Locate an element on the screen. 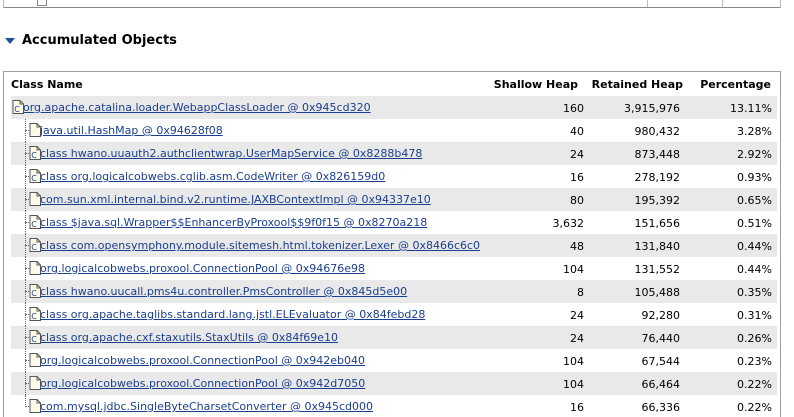 The image size is (794, 417). column-header-shallow-heap: Shallow Heap is located at coordinates (536, 84).